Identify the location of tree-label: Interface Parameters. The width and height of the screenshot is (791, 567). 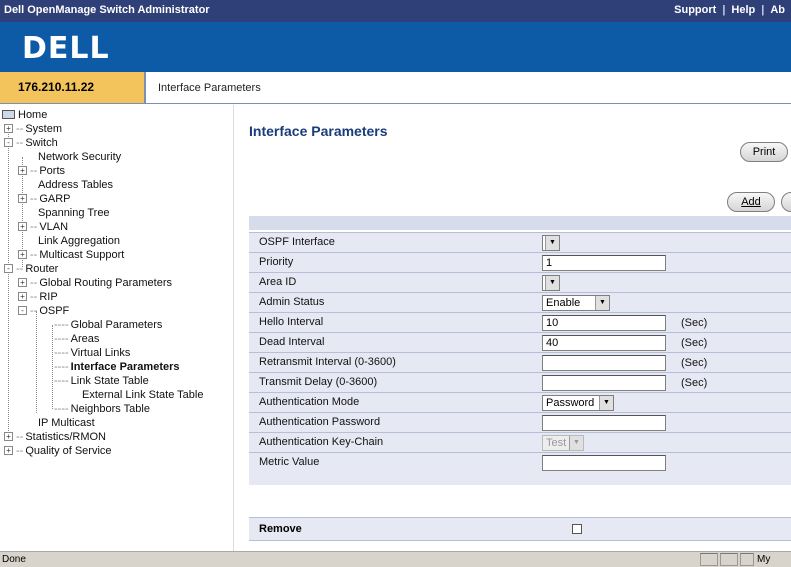
(125, 367).